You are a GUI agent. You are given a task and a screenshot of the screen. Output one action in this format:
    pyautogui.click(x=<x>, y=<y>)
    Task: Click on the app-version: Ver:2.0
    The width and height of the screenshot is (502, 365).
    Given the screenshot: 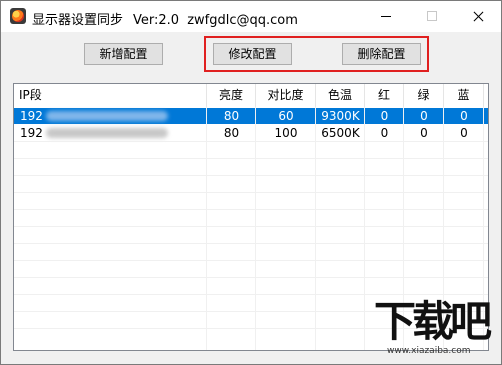 What is the action you would take?
    pyautogui.click(x=156, y=20)
    